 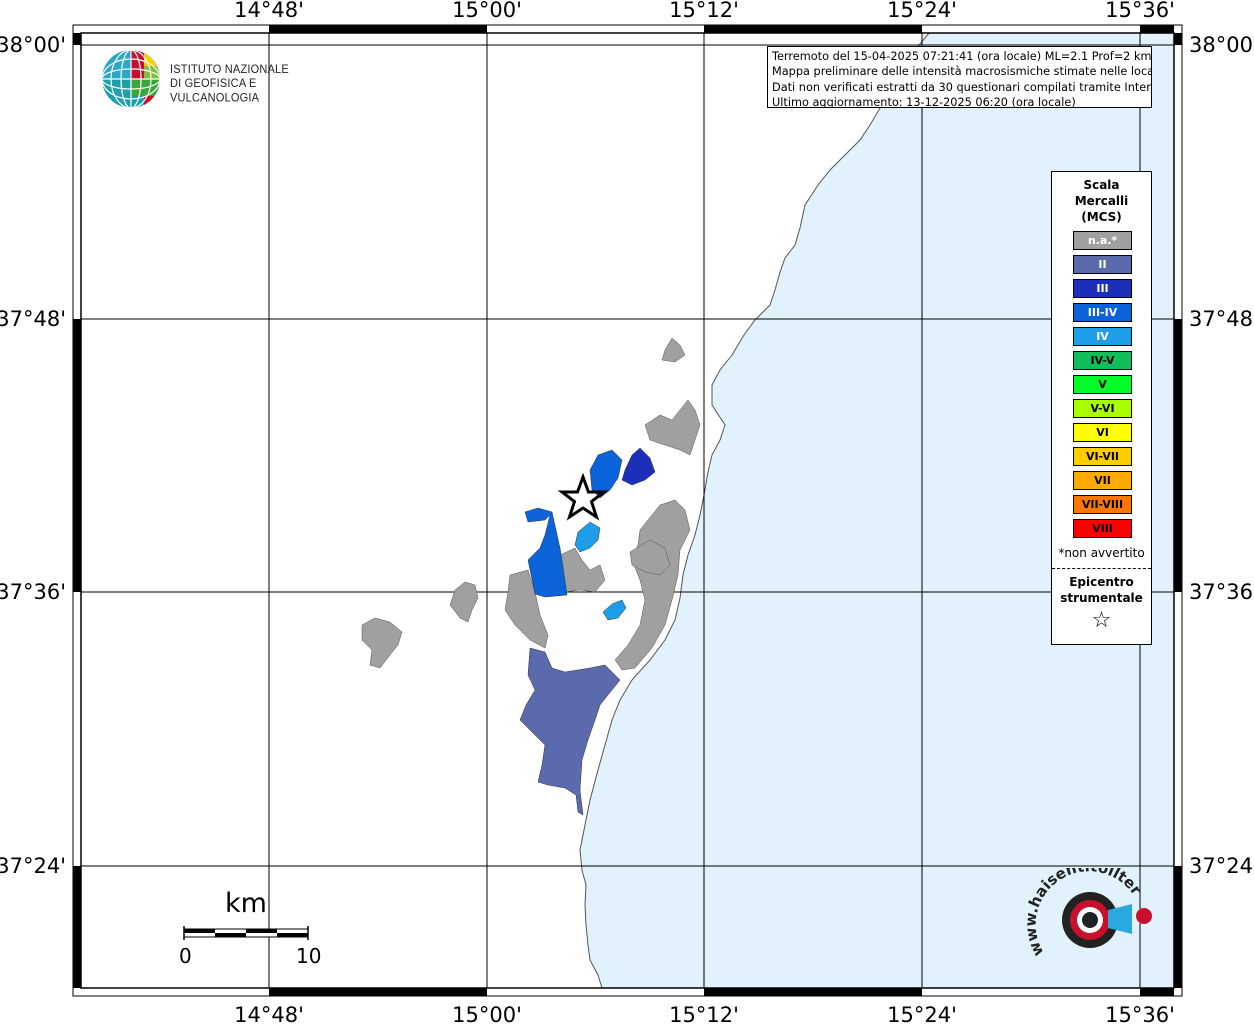 What do you see at coordinates (1221, 45) in the screenshot?
I see `right-tick-label: 38°00'` at bounding box center [1221, 45].